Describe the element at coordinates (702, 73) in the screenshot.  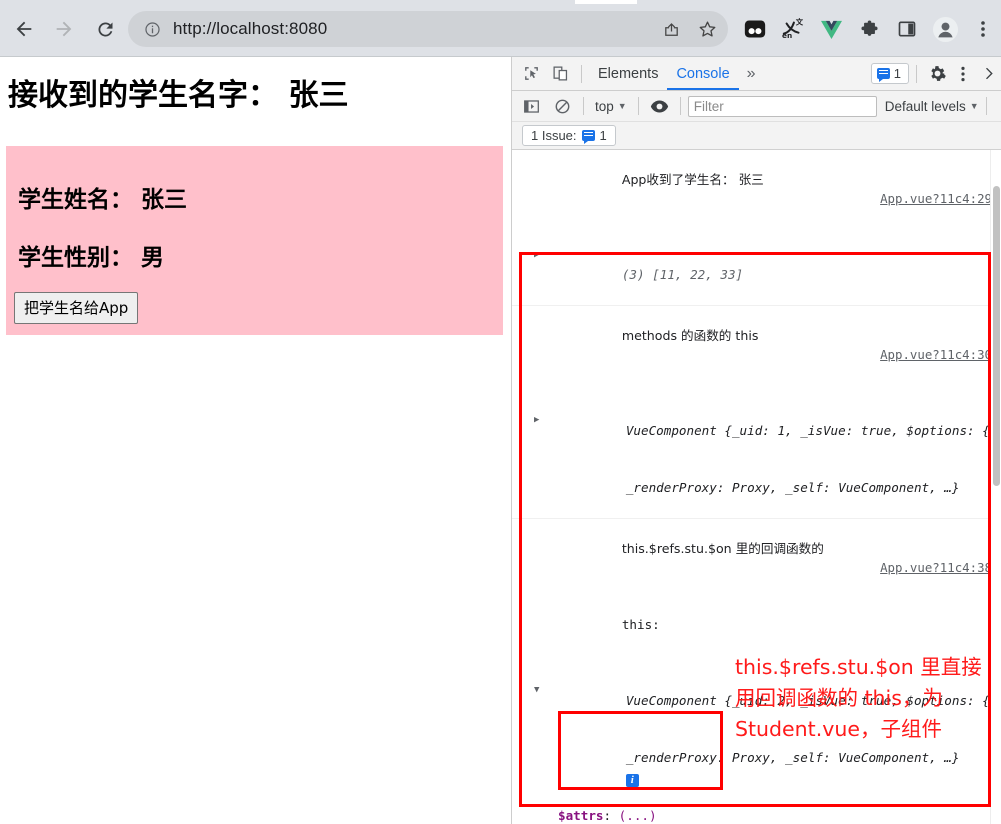
I see `tab-console: Console` at that location.